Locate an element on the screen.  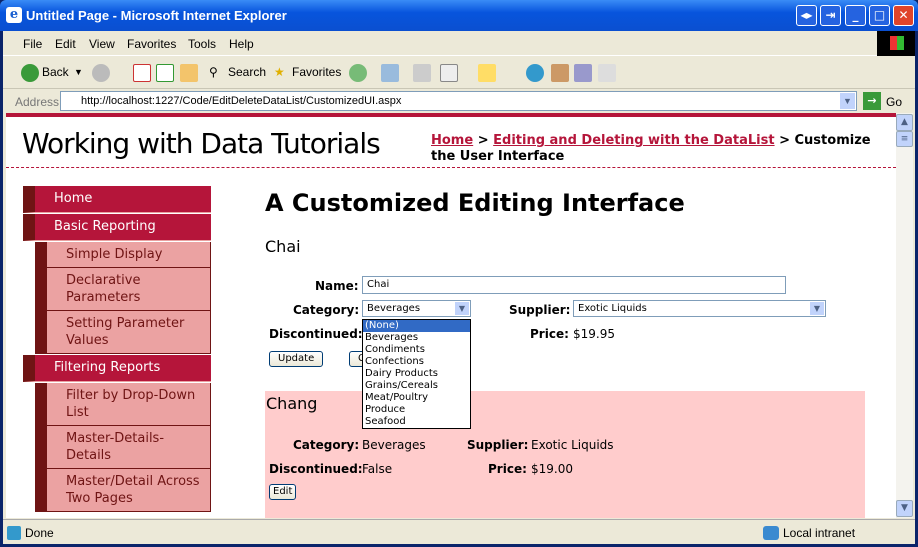
stop-icon is located at coordinates (142, 73).